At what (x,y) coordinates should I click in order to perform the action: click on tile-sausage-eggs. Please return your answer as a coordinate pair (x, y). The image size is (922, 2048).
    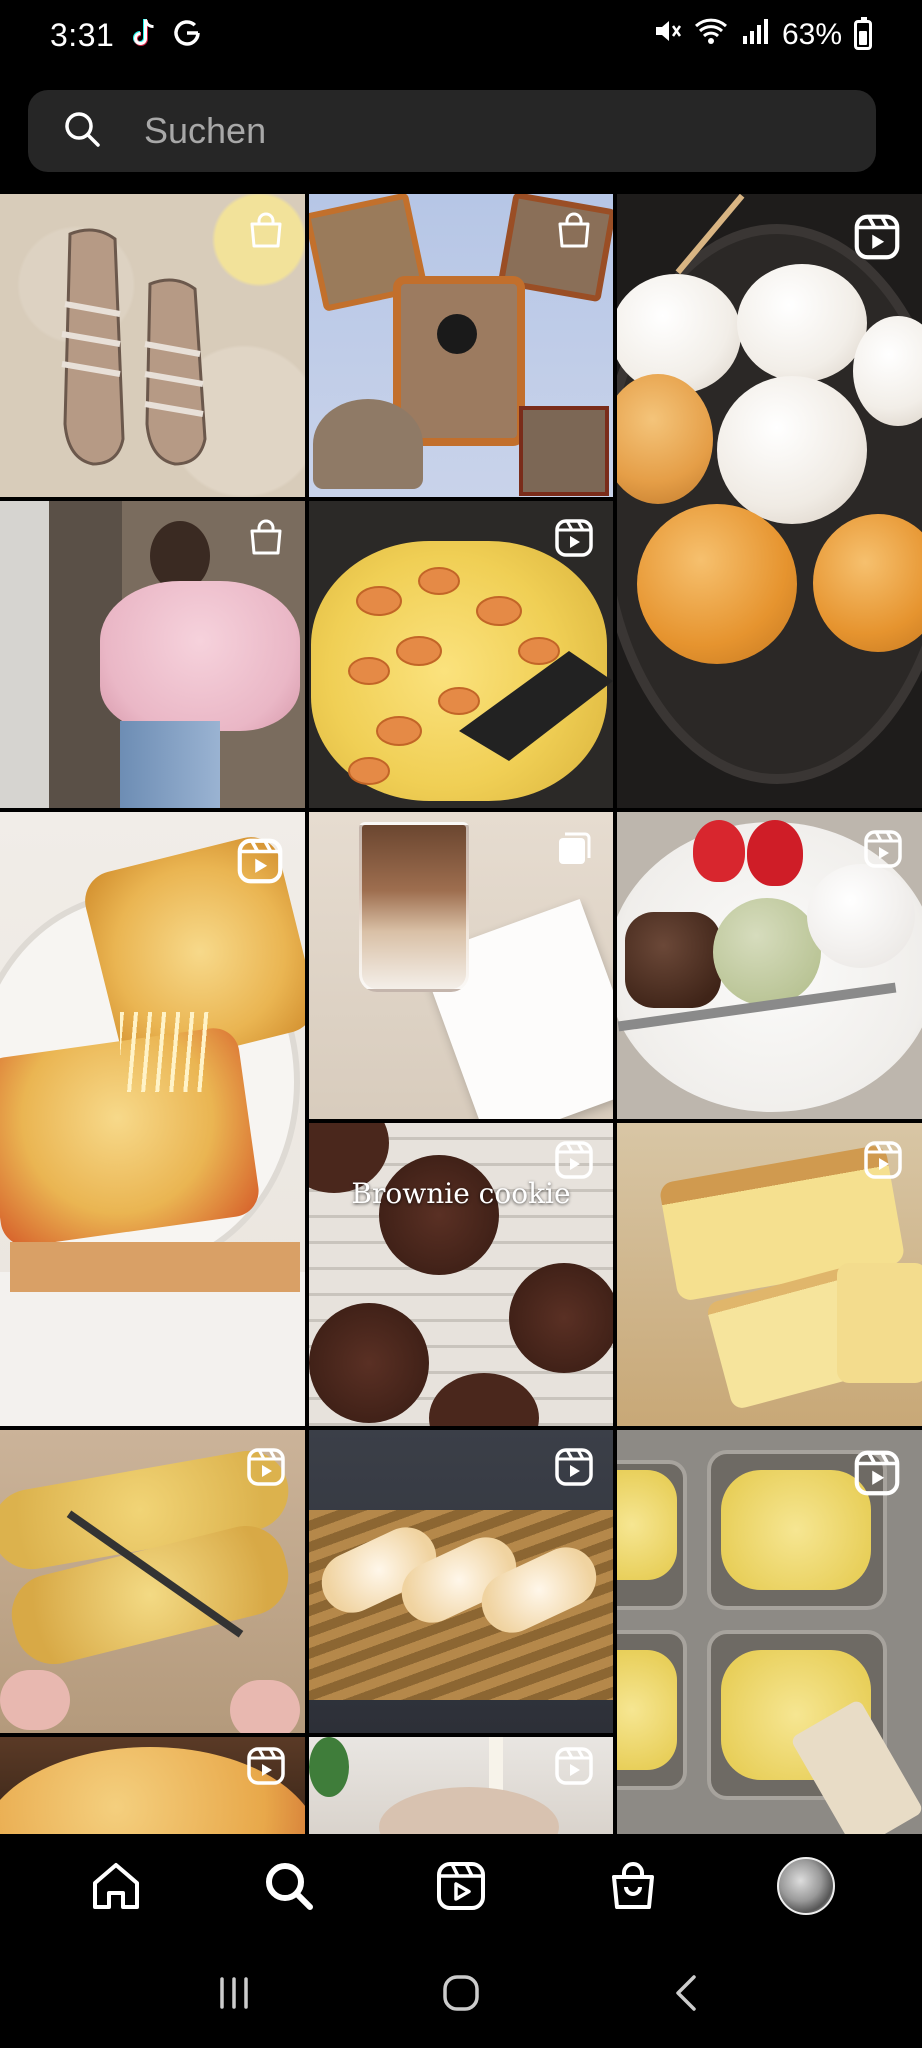
    Looking at the image, I should click on (461, 654).